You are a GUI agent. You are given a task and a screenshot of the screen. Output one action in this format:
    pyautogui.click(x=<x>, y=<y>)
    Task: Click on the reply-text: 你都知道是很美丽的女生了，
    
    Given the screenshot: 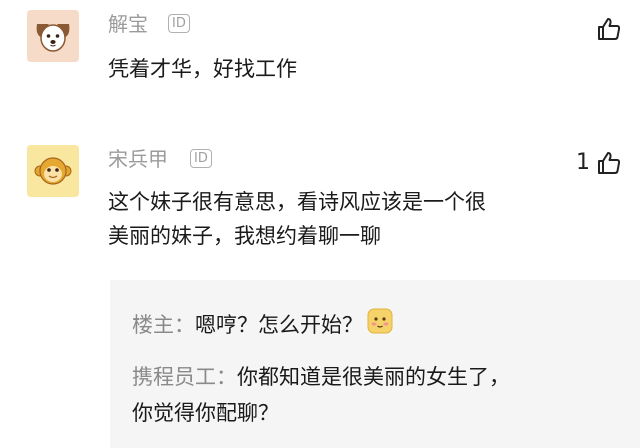 What is the action you would take?
    pyautogui.click(x=373, y=377)
    